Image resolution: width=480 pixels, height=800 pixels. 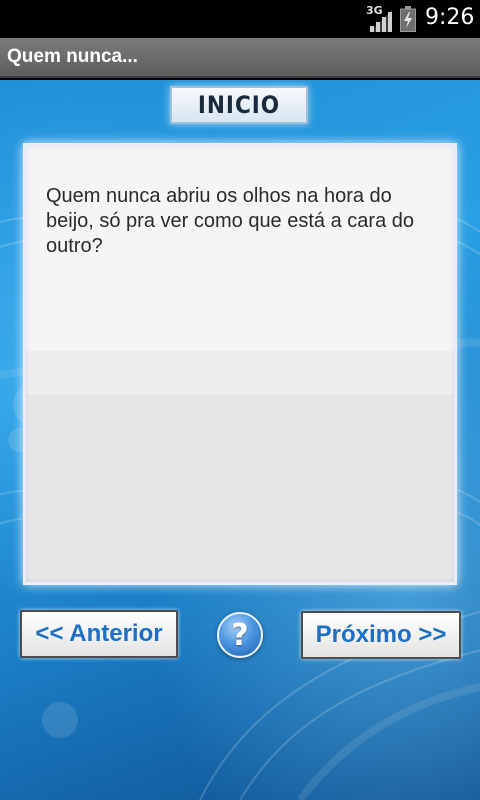 What do you see at coordinates (381, 21) in the screenshot?
I see `signal-icon` at bounding box center [381, 21].